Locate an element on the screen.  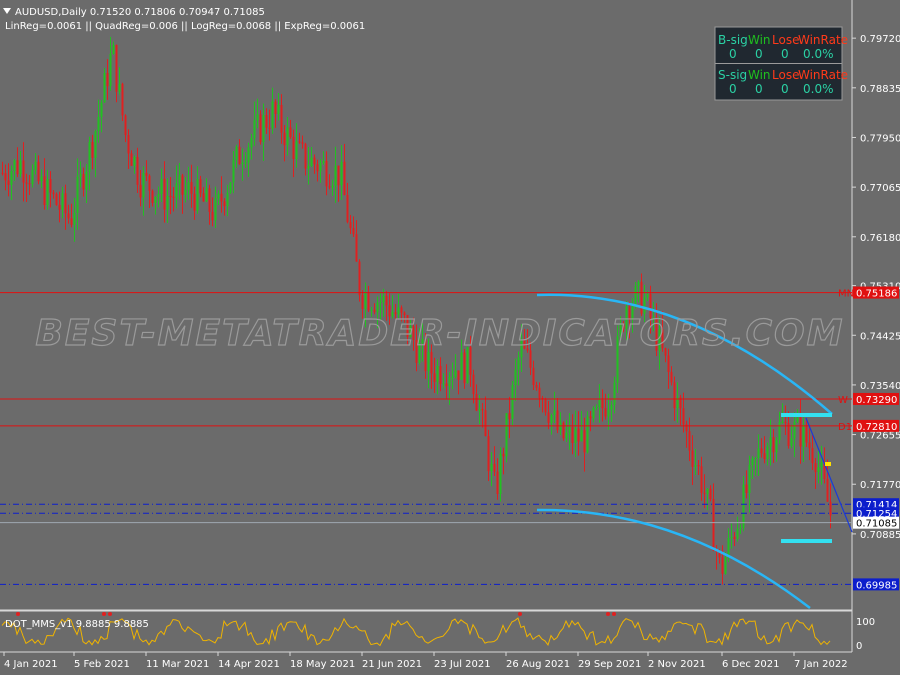
level-label: MN is located at coordinates (846, 294).